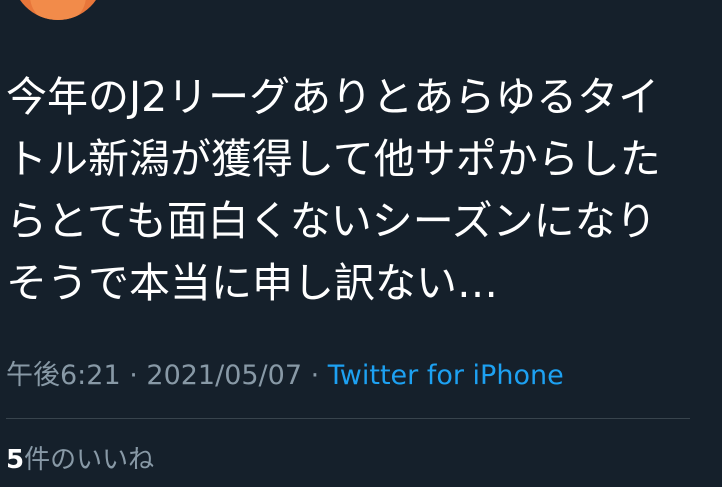 This screenshot has height=487, width=722. I want to click on tweet-date: 2021/05/07, so click(224, 375).